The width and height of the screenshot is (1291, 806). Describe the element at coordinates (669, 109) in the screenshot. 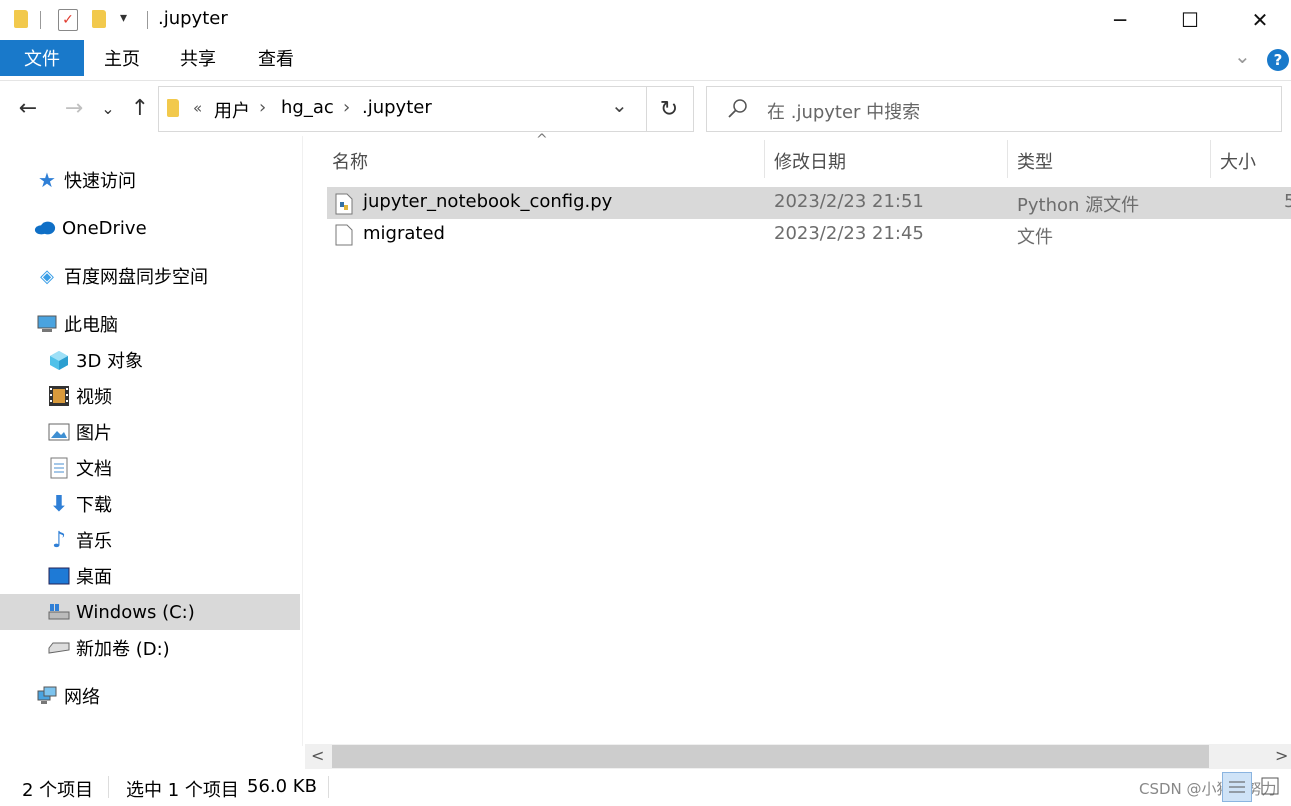

I see `refresh-button: ↻` at that location.